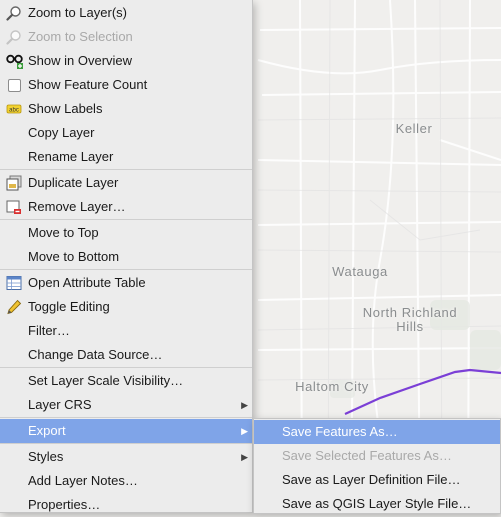  What do you see at coordinates (126, 233) in the screenshot?
I see `menu-item-move-to-top: Move to Top` at bounding box center [126, 233].